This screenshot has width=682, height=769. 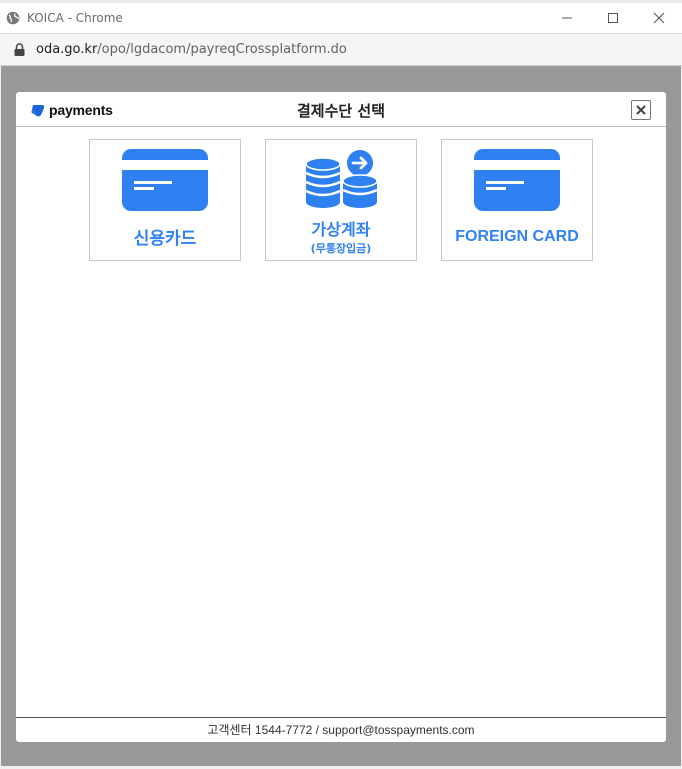 I want to click on credit-card-icon, so click(x=165, y=180).